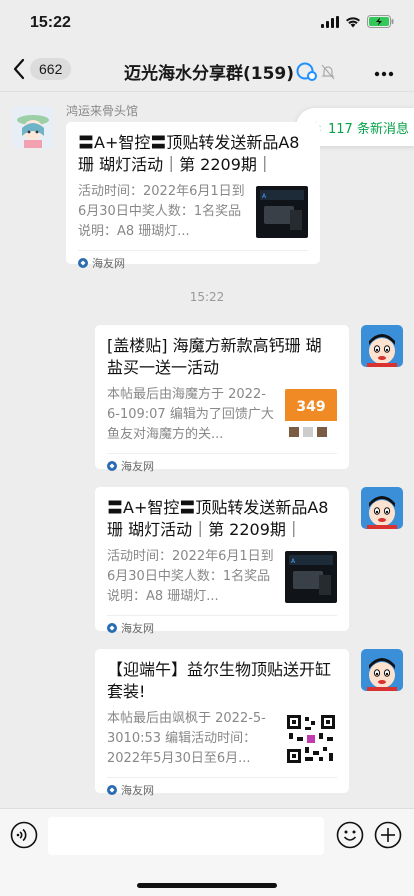  I want to click on anime-girl-avatar-icon, so click(33, 127).